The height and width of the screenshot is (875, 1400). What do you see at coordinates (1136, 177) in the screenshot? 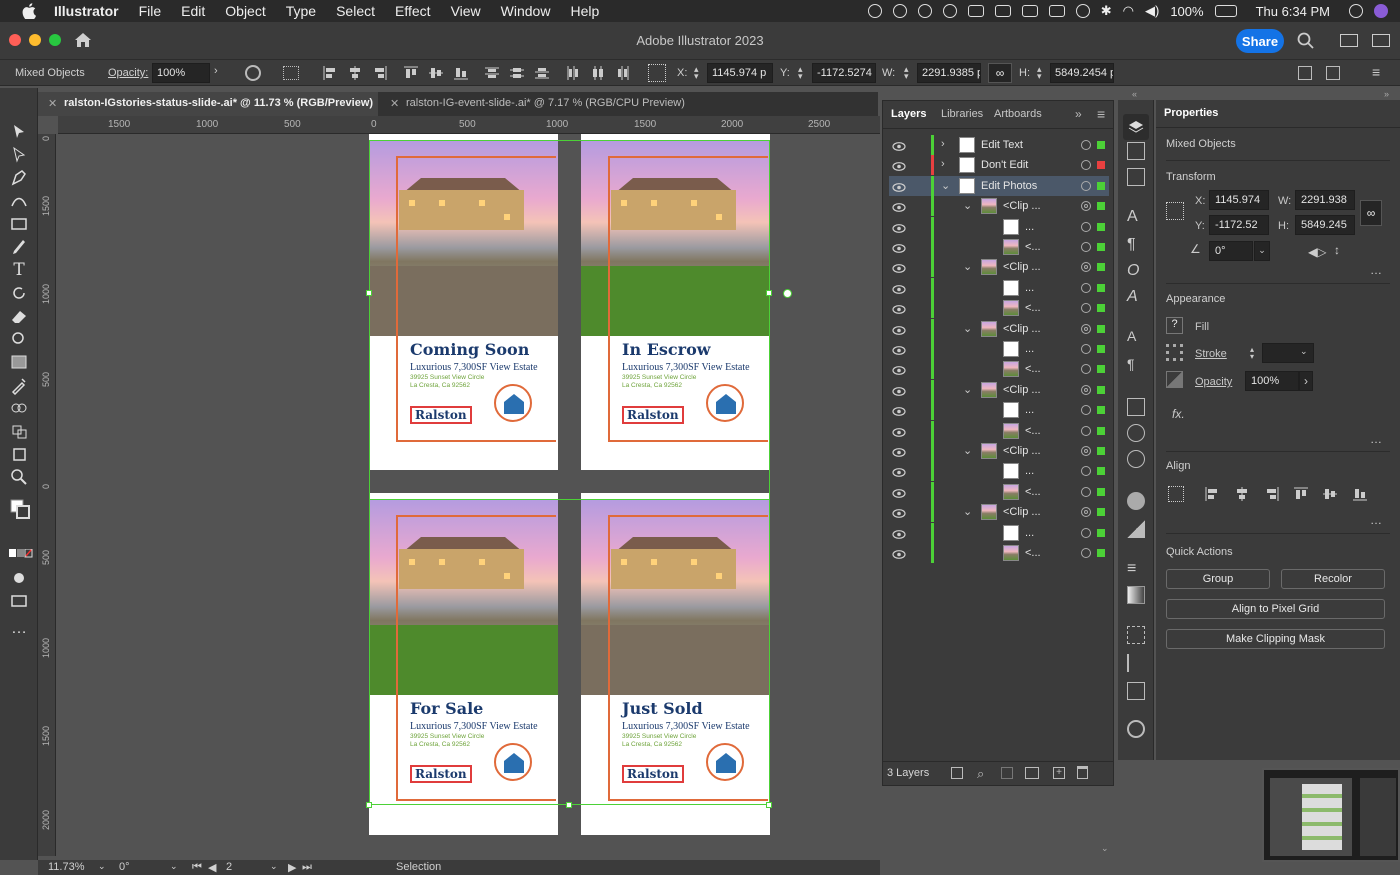
I see `artboards-panel-icon` at bounding box center [1136, 177].